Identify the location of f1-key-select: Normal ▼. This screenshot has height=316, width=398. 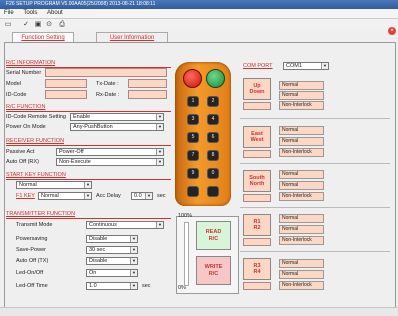
(65, 196).